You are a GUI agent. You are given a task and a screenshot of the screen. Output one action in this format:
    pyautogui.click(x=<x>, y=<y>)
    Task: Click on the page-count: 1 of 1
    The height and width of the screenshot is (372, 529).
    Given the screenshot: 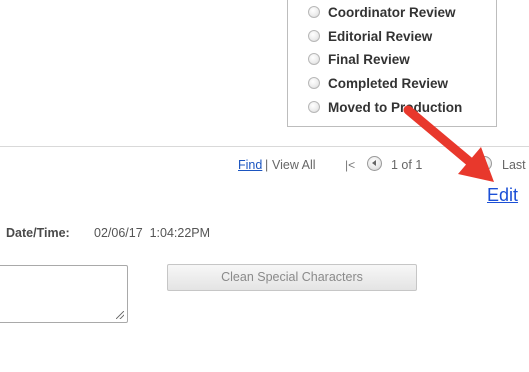 What is the action you would take?
    pyautogui.click(x=407, y=165)
    